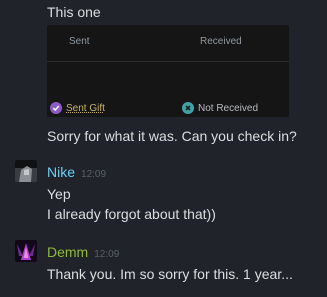  I want to click on message-forgot: I already forgot about that)), so click(131, 214).